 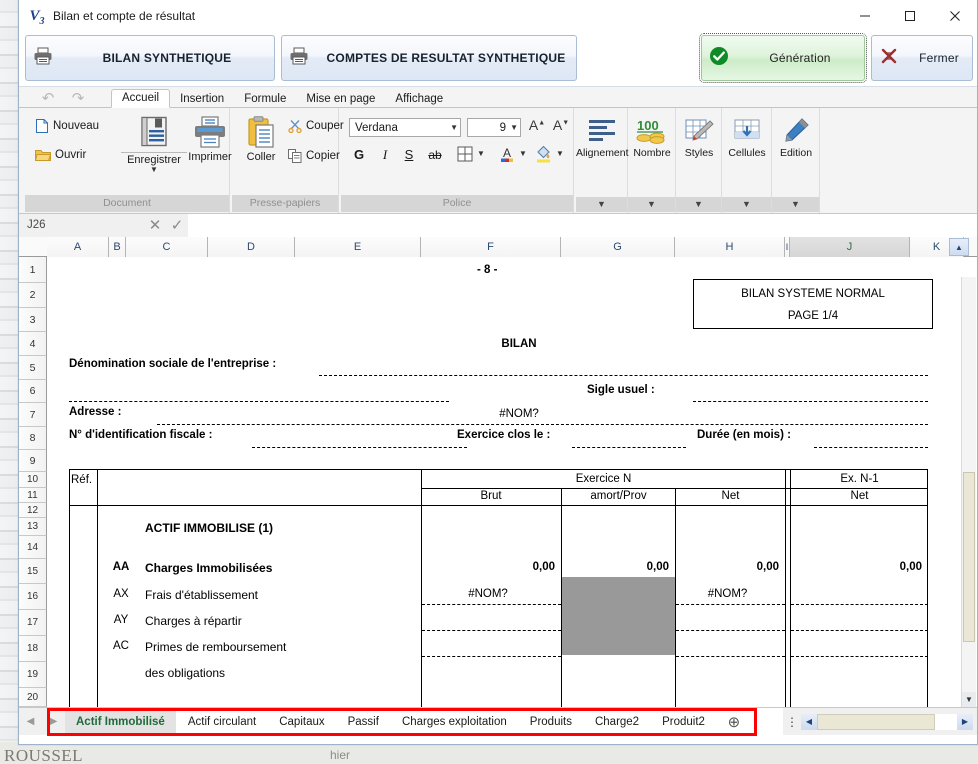 What do you see at coordinates (302, 721) in the screenshot?
I see `sheet-tab-capitaux: Capitaux` at bounding box center [302, 721].